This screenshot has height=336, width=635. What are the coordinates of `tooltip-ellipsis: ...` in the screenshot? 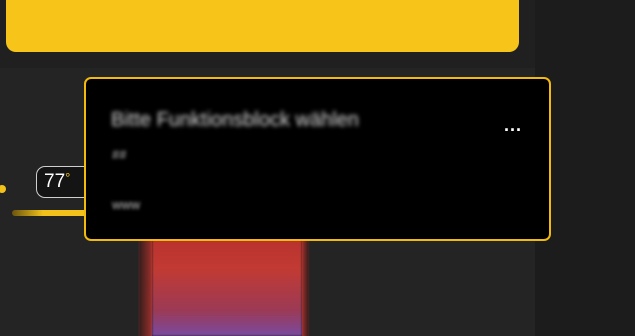 It's located at (513, 125).